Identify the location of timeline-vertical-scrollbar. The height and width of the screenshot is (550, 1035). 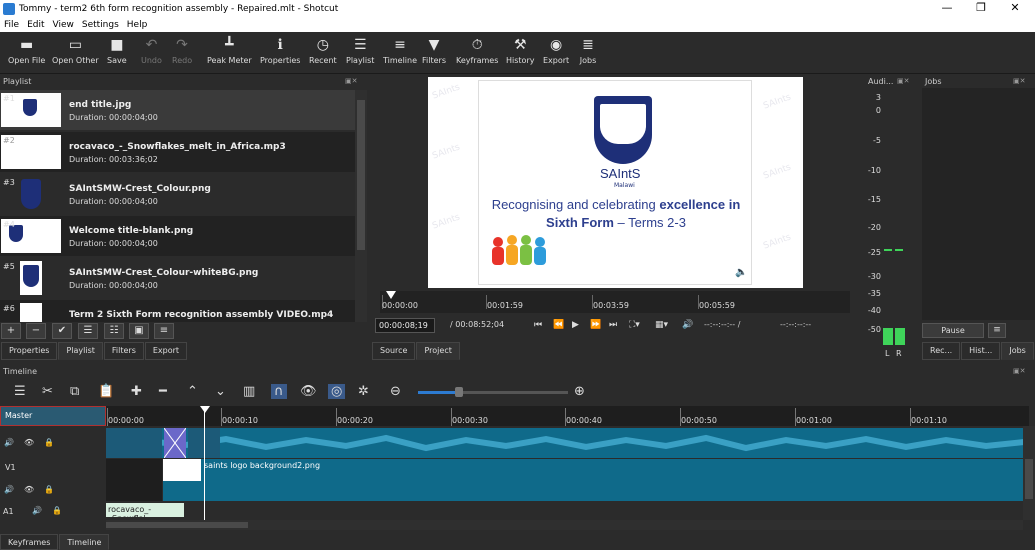
(1029, 473).